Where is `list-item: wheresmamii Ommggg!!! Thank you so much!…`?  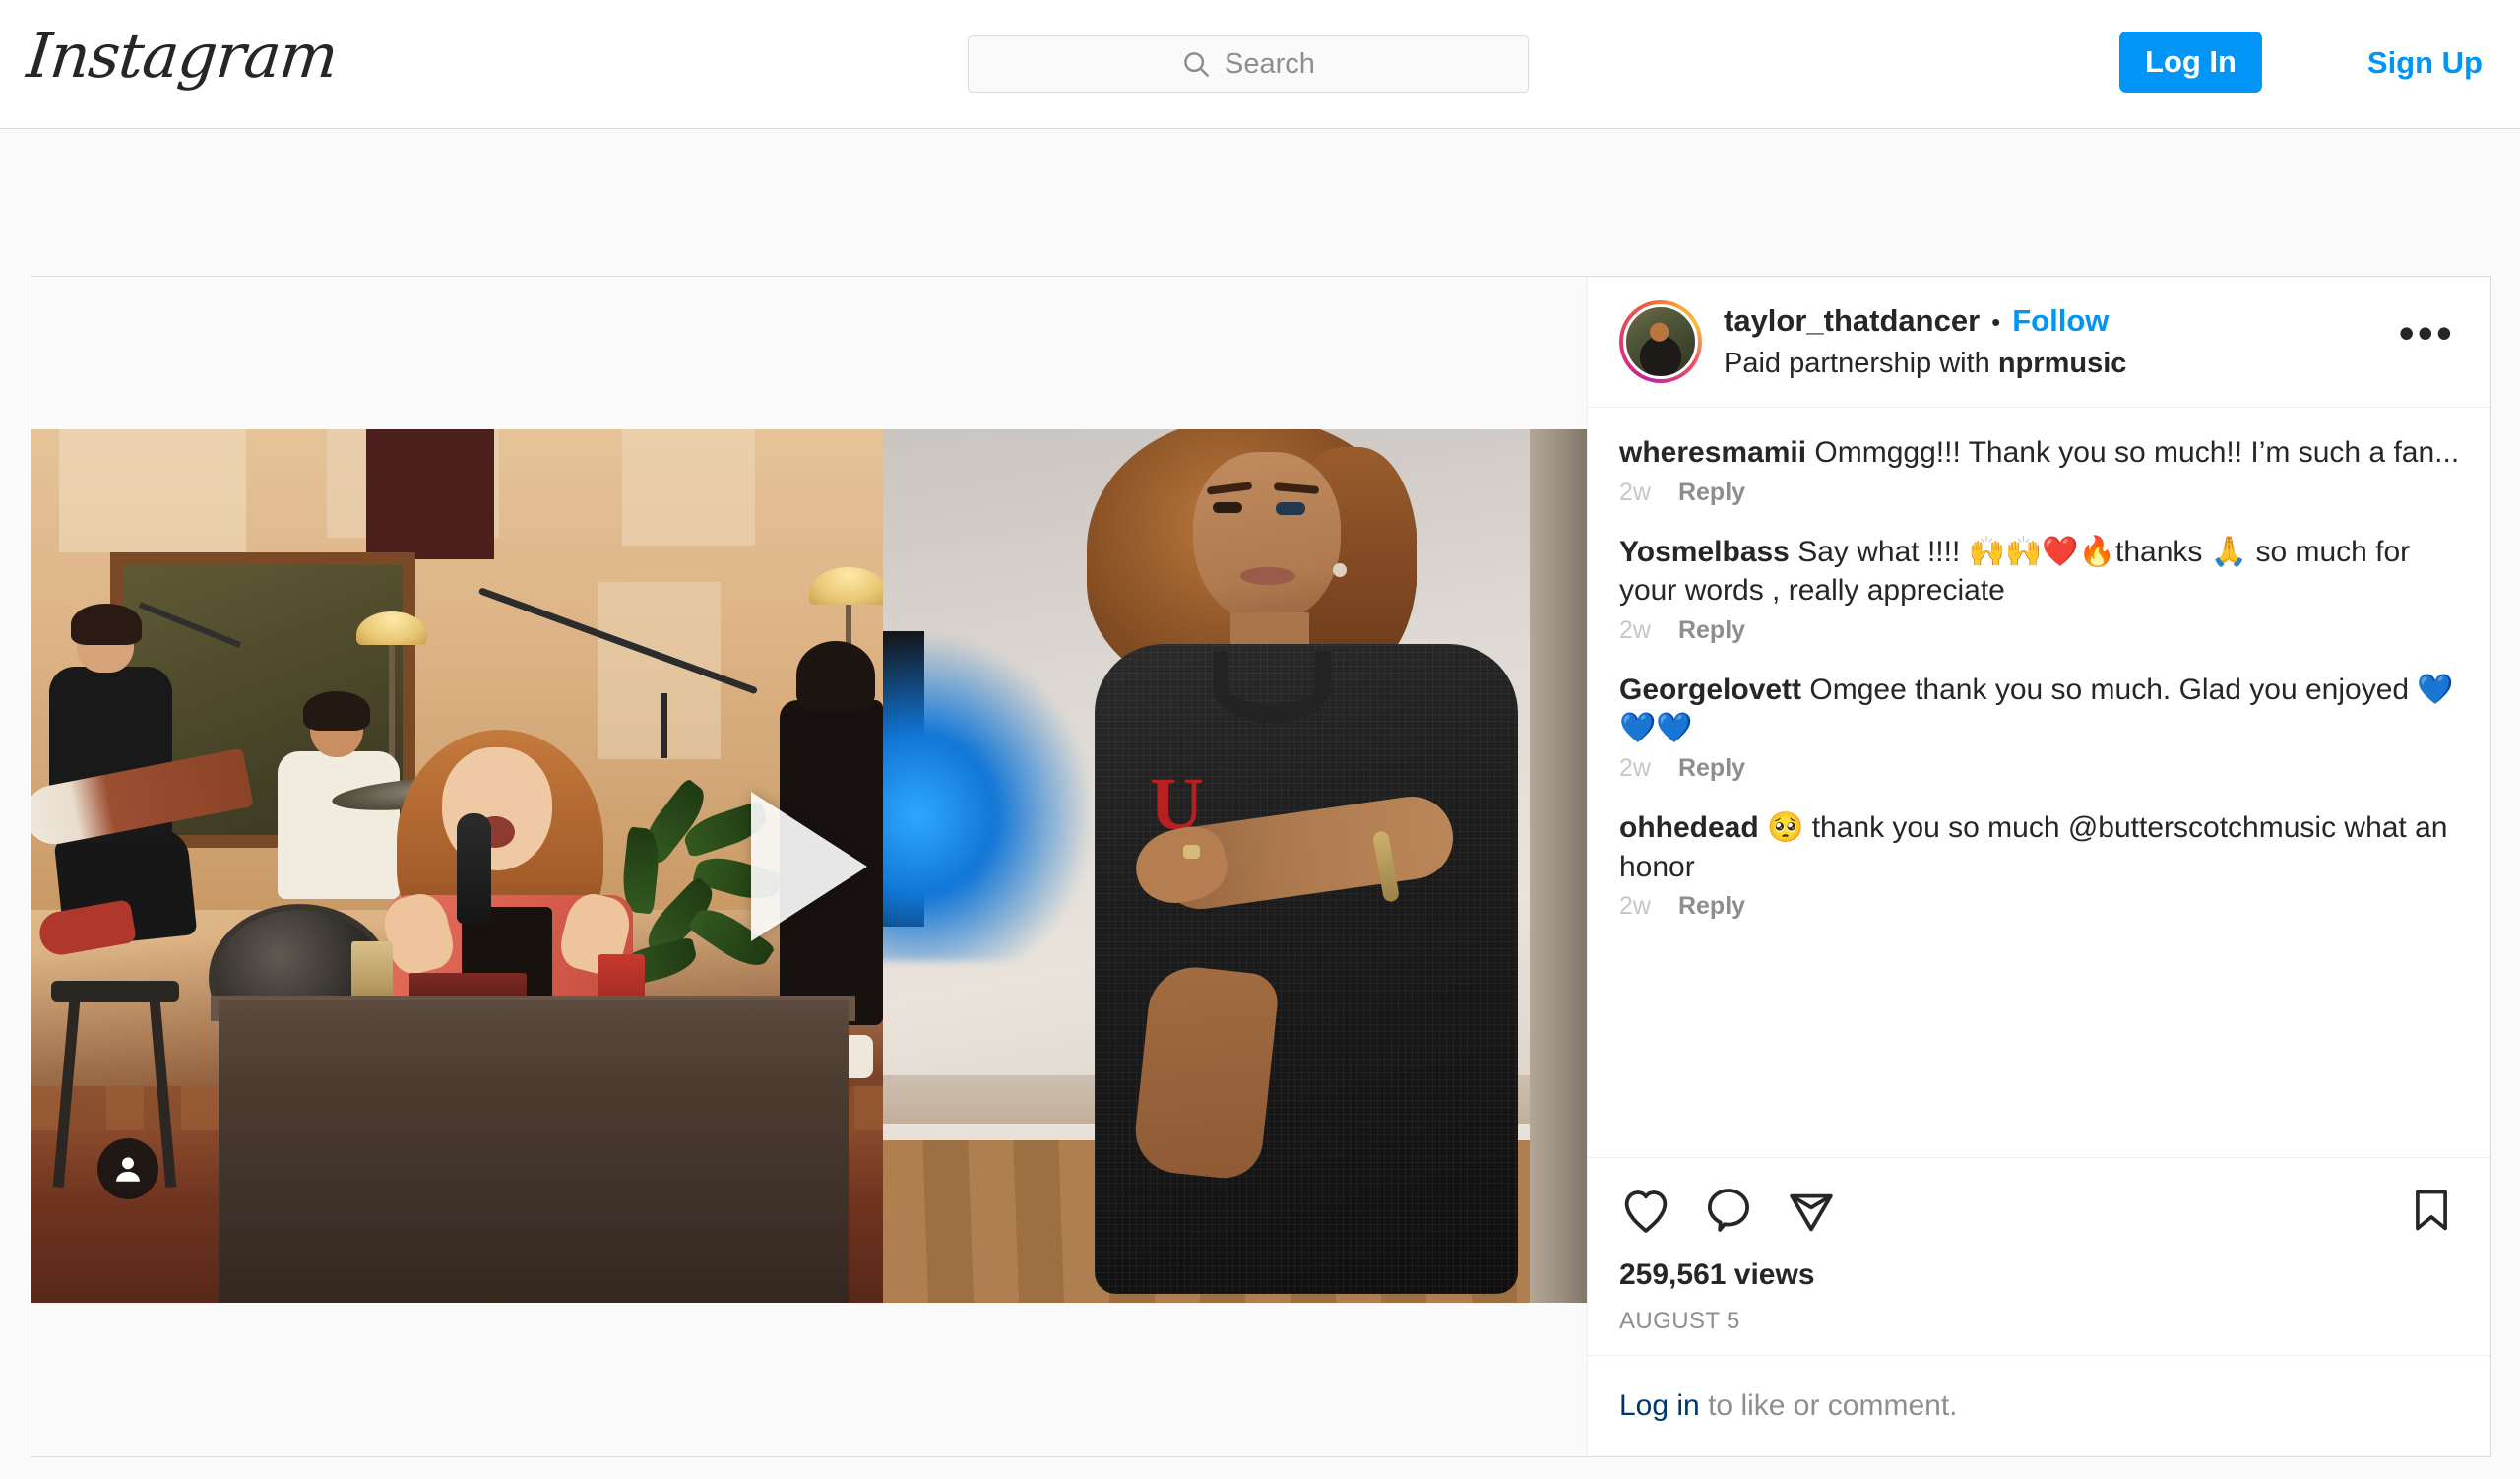 list-item: wheresmamii Ommggg!!! Thank you so much!… is located at coordinates (2041, 470).